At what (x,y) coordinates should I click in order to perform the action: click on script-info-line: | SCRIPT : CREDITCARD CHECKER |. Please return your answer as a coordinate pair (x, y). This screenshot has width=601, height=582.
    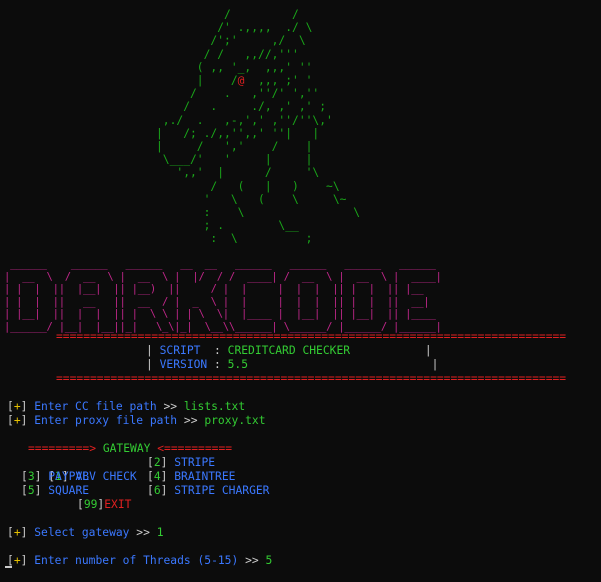
    Looking at the image, I should click on (289, 350).